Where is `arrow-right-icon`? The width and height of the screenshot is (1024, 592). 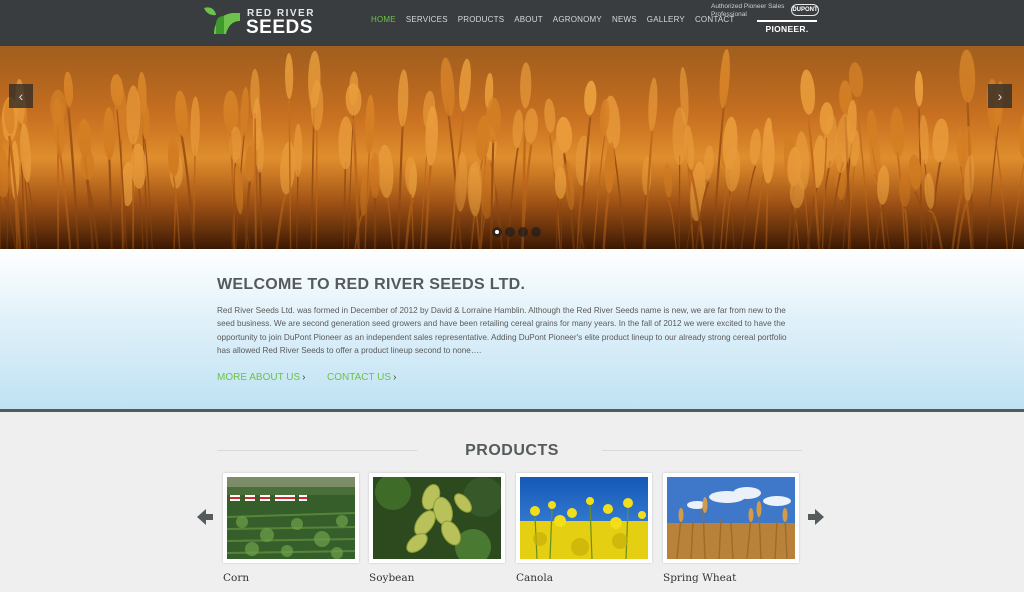 arrow-right-icon is located at coordinates (816, 517).